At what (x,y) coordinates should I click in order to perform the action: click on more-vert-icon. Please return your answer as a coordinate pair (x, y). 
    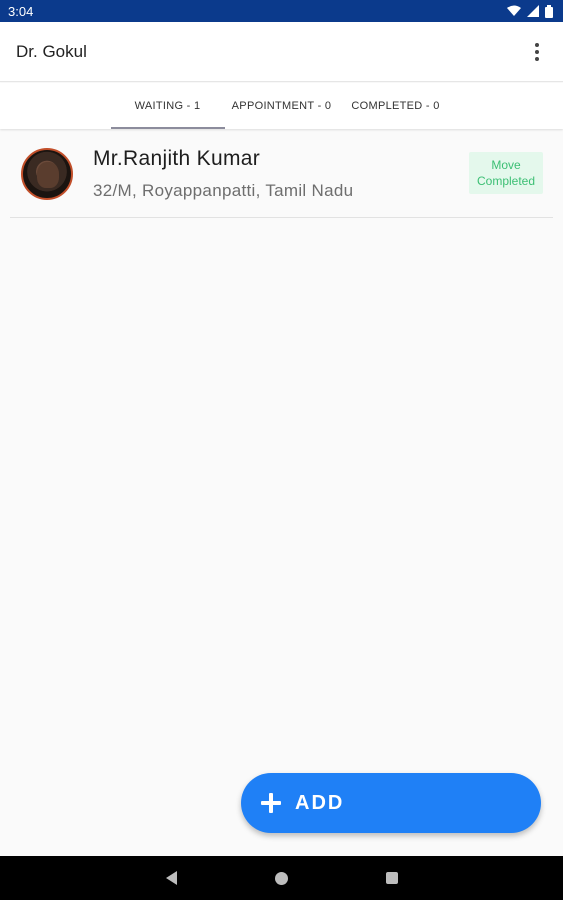
    Looking at the image, I should click on (537, 51).